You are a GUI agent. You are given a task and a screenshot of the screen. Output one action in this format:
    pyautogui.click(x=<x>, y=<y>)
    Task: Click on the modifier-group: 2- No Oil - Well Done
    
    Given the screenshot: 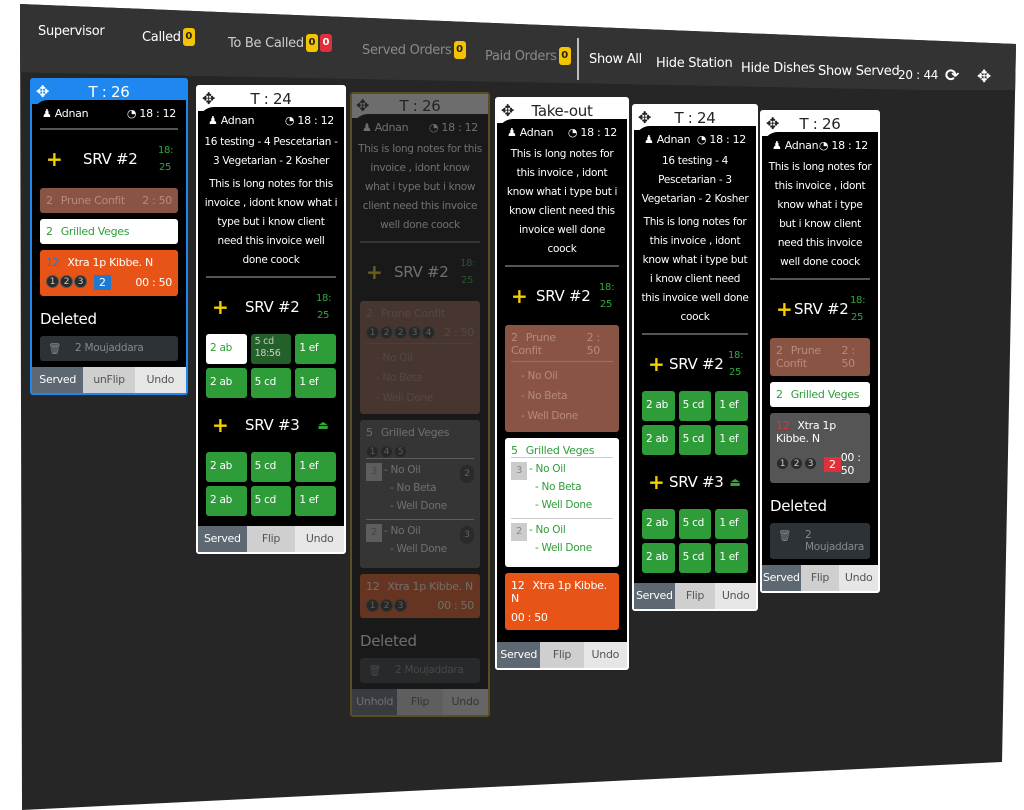 What is the action you would take?
    pyautogui.click(x=562, y=539)
    